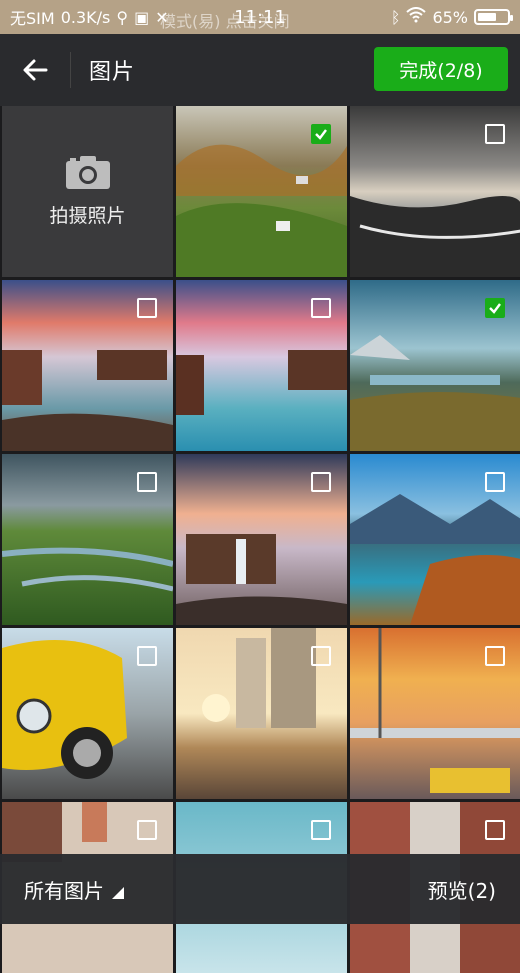 The height and width of the screenshot is (973, 520). I want to click on back-arrow-icon, so click(35, 70).